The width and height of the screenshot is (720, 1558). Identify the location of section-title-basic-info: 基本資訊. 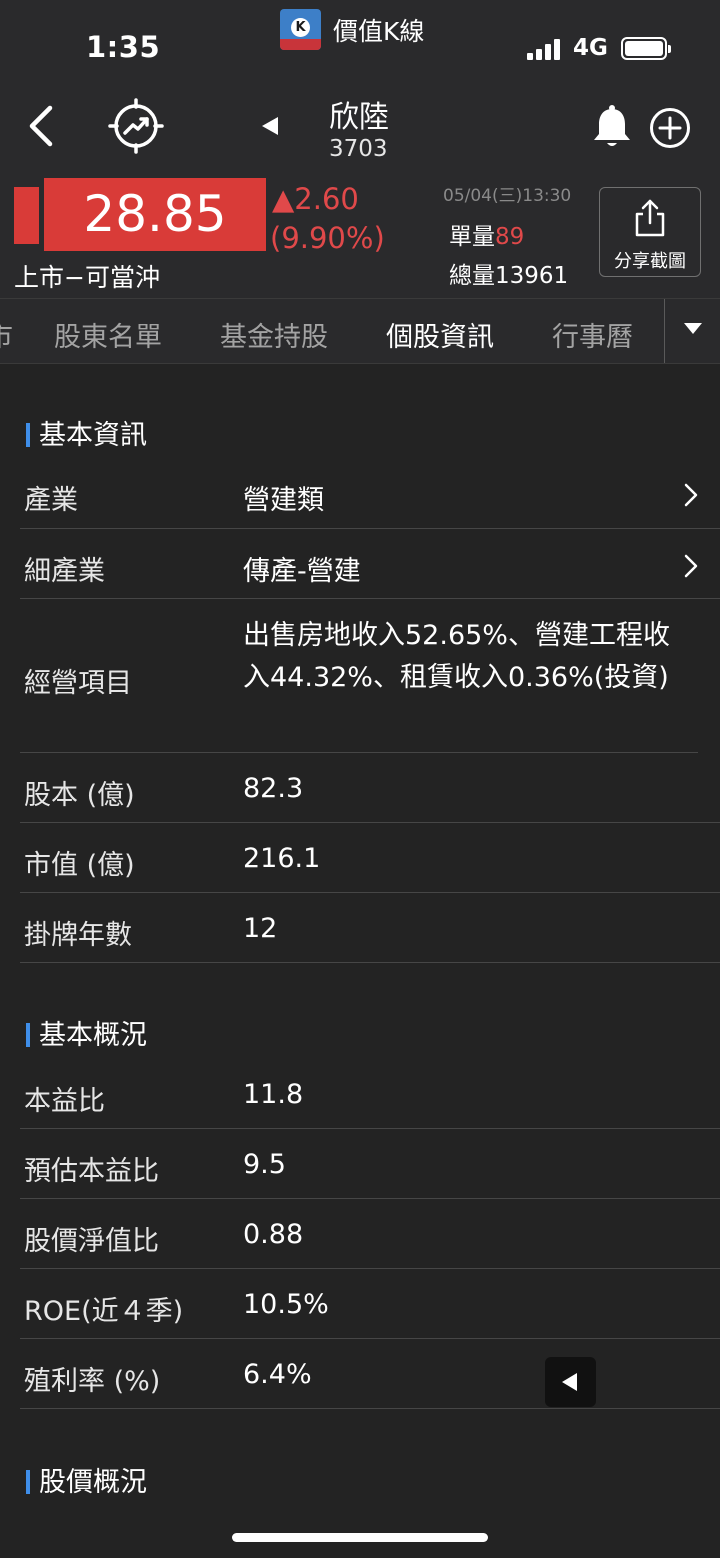
(93, 435).